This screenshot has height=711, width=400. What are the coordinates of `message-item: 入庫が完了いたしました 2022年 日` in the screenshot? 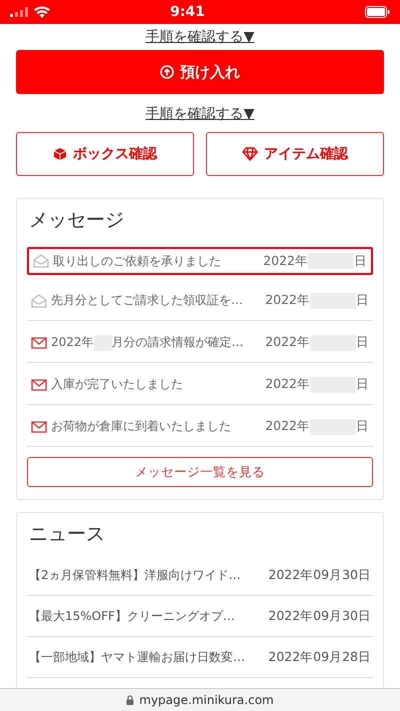 It's located at (200, 385).